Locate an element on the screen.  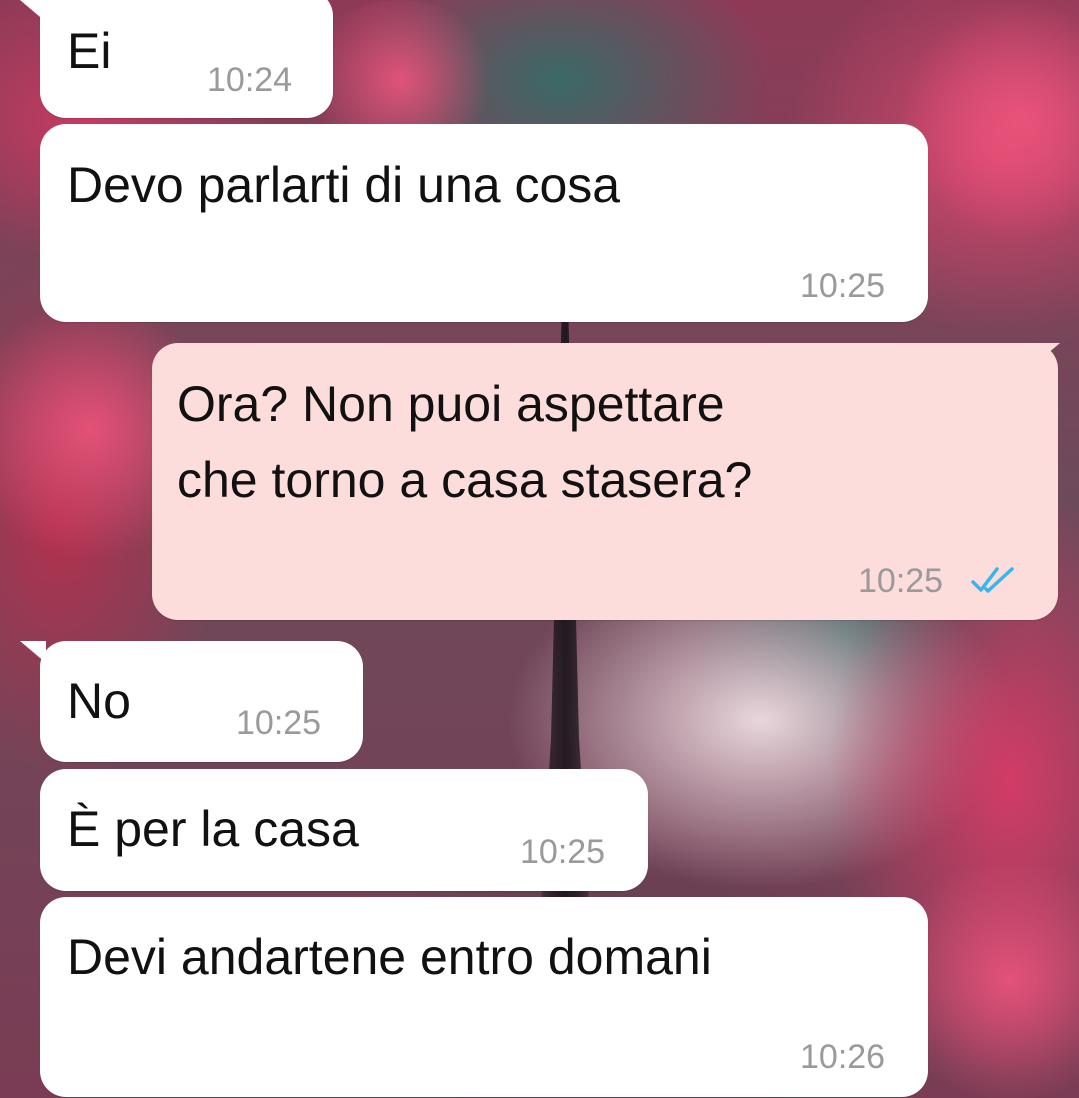
message-time: 10:24 is located at coordinates (250, 80).